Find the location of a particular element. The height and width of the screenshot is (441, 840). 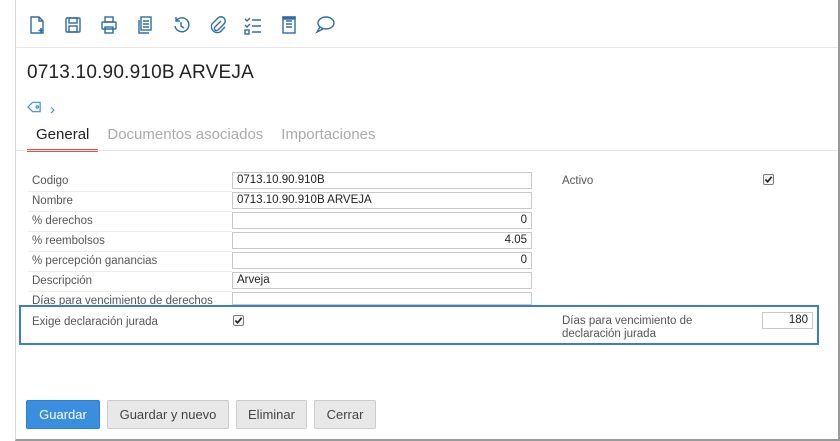

tab-general: General is located at coordinates (63, 138).